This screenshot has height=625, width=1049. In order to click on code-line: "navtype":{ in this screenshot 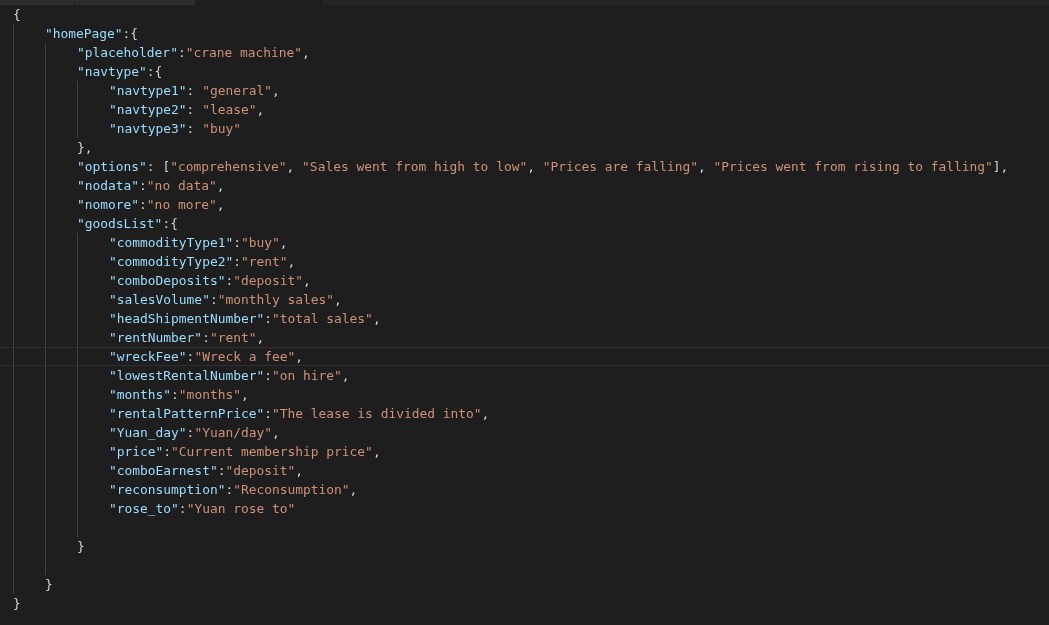, I will do `click(120, 71)`.